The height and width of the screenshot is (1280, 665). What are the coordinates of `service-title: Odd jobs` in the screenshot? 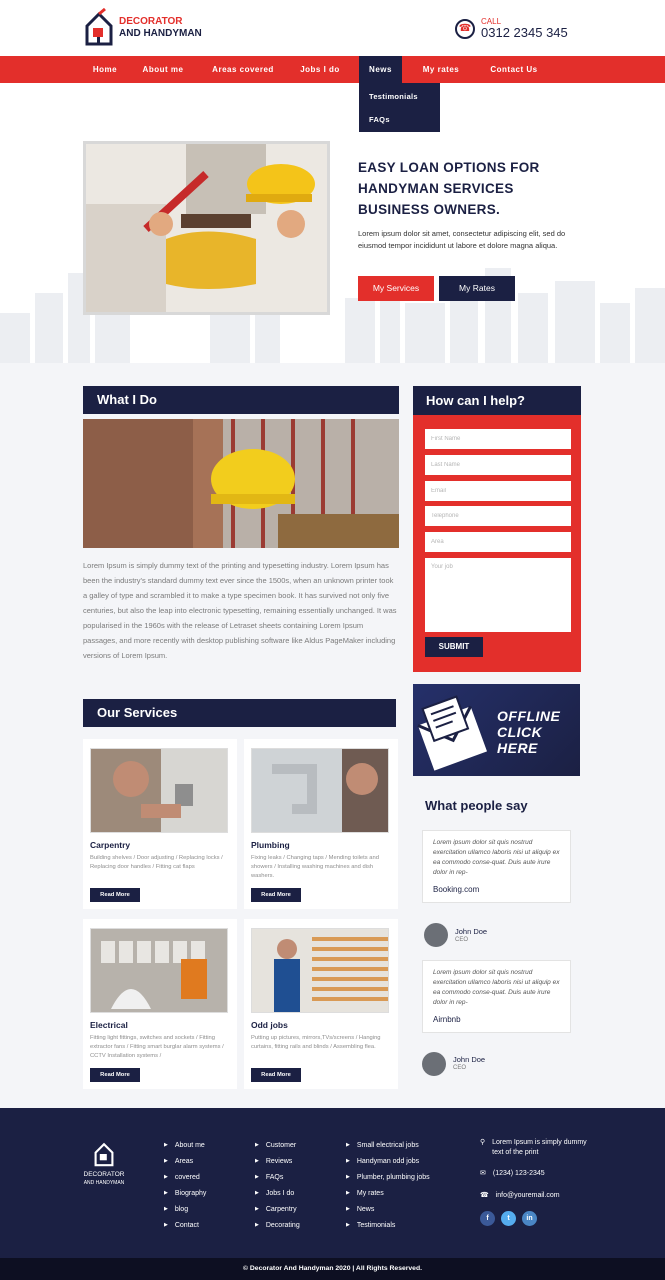 It's located at (269, 1025).